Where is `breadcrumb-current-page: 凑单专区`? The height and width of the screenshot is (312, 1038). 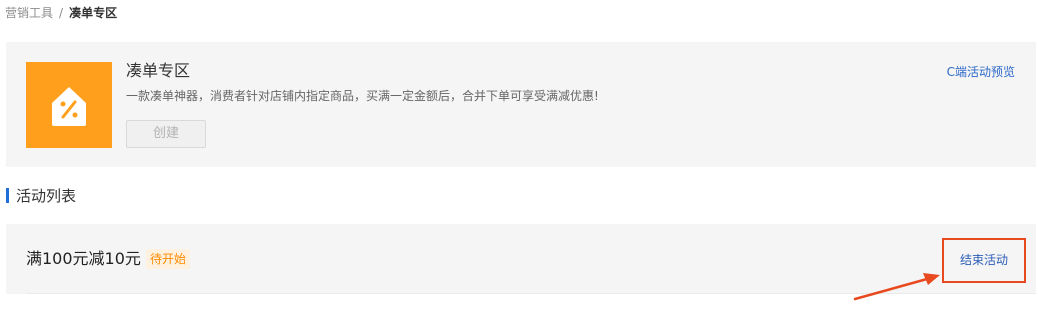
breadcrumb-current-page: 凑单专区 is located at coordinates (93, 13).